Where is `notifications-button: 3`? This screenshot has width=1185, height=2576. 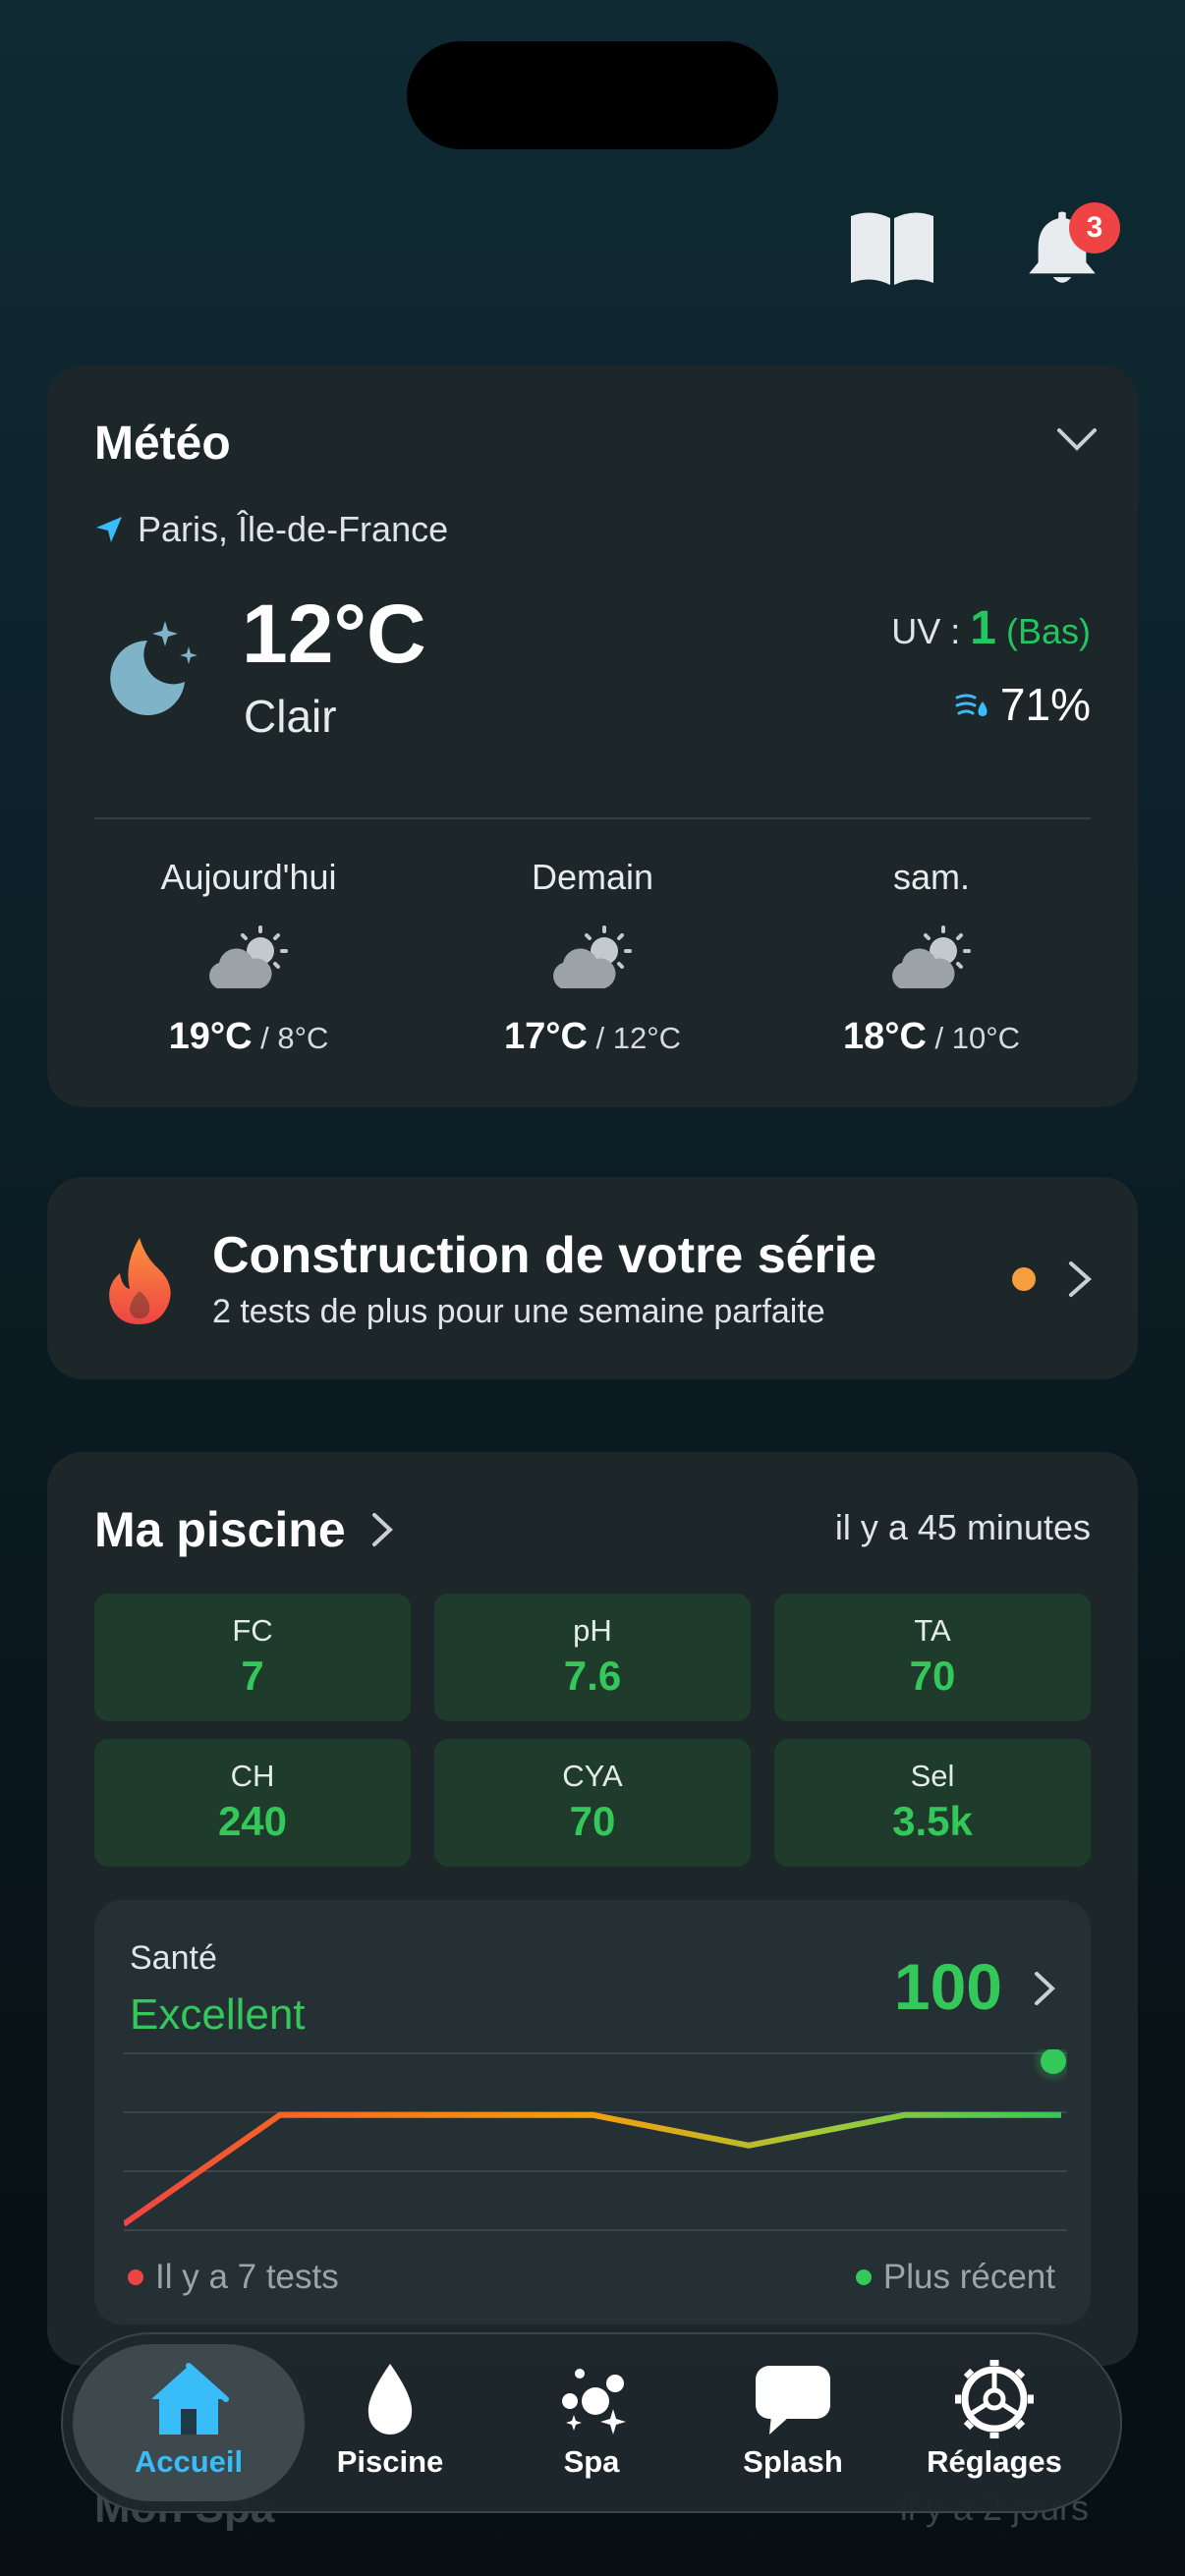 notifications-button: 3 is located at coordinates (1069, 246).